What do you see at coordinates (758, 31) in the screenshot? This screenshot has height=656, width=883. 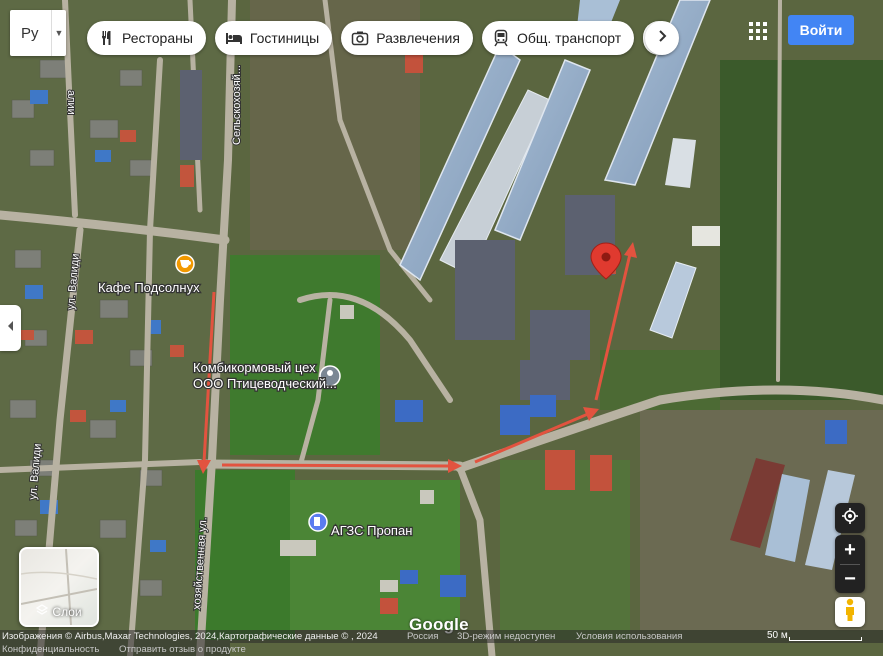 I see `apps-grid-icon` at bounding box center [758, 31].